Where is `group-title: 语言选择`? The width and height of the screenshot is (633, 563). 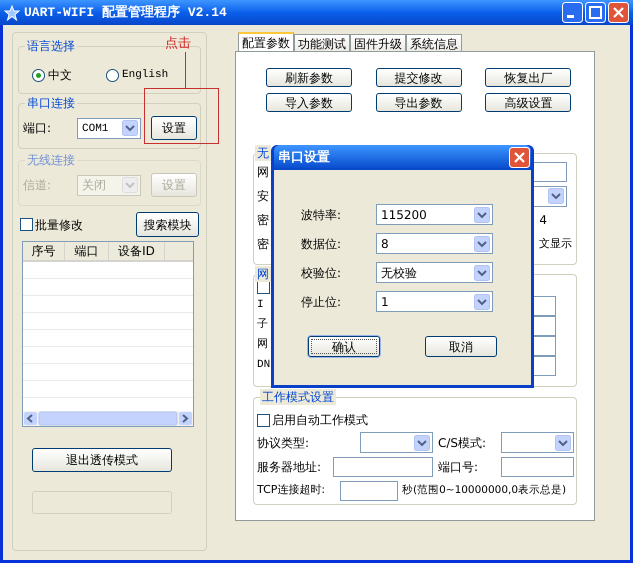 group-title: 语言选择 is located at coordinates (51, 46).